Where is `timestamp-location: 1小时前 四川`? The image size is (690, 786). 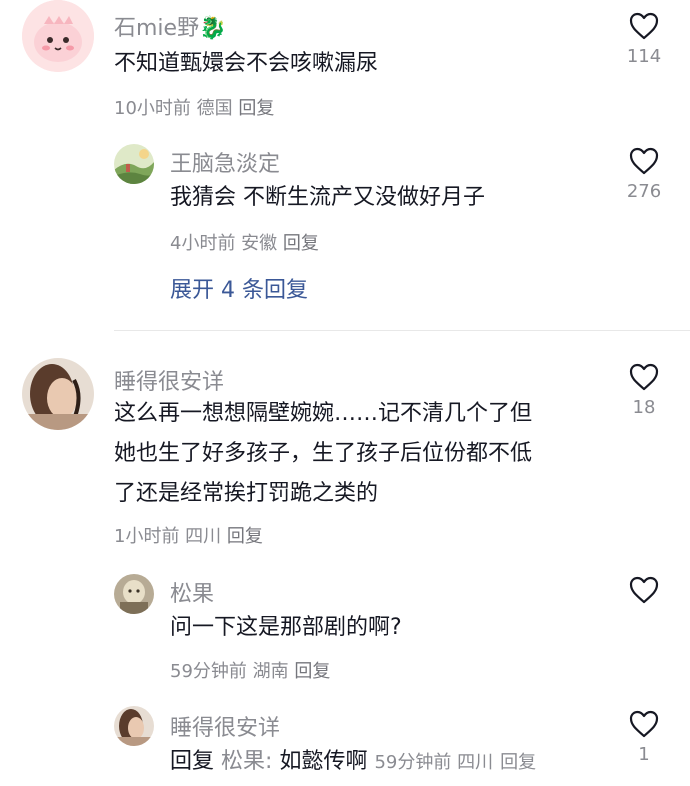
timestamp-location: 1小时前 四川 is located at coordinates (168, 536).